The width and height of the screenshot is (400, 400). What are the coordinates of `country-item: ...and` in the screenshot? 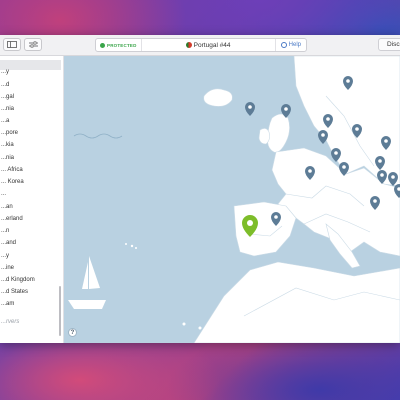 It's located at (8, 243).